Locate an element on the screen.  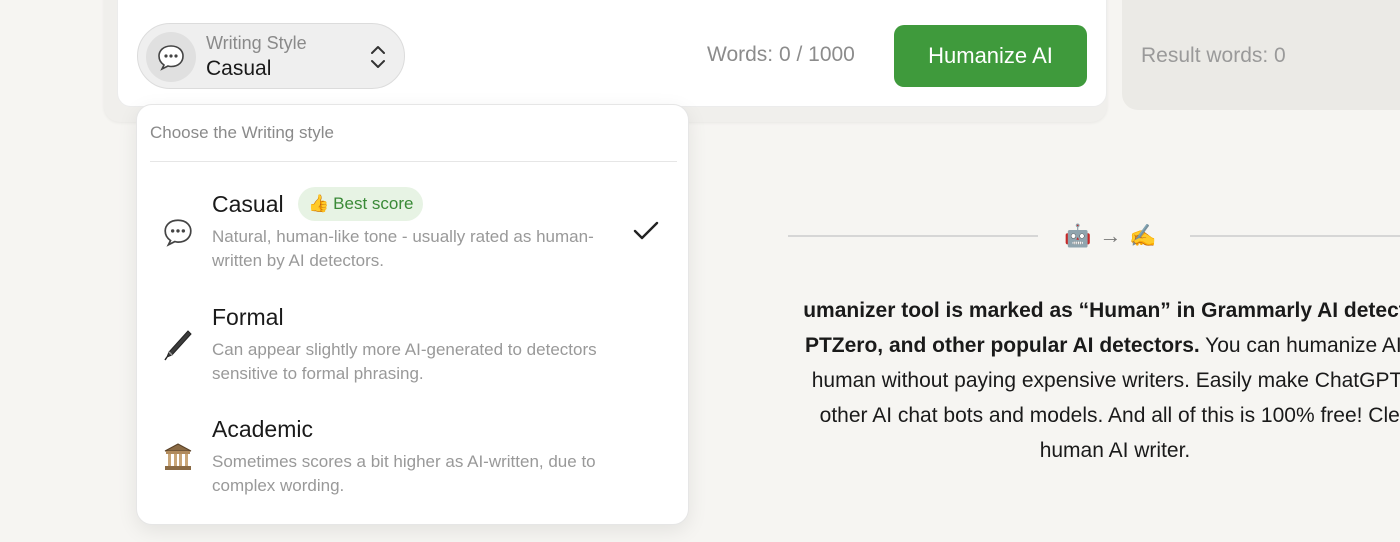
description-line-2: You can humanize AI fo is located at coordinates (1302, 345).